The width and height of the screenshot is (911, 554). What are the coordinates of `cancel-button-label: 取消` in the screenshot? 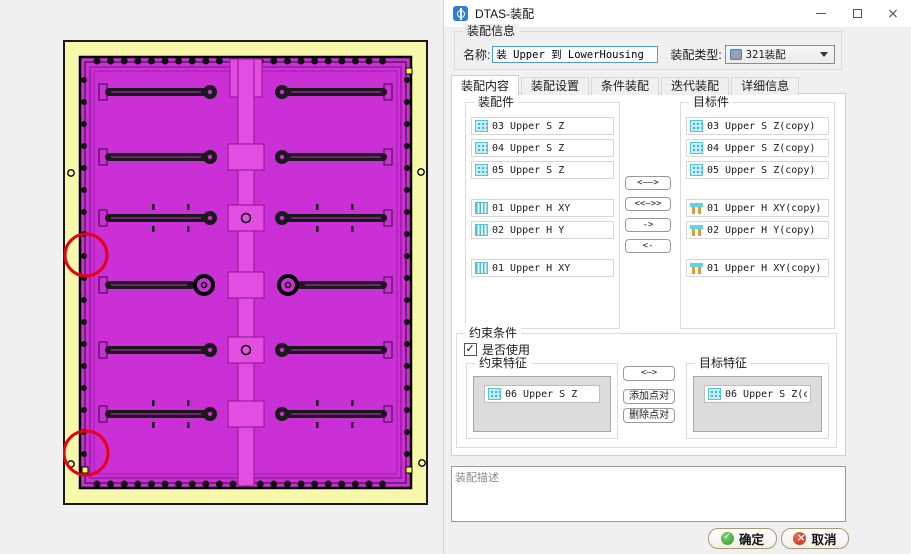 It's located at (824, 540).